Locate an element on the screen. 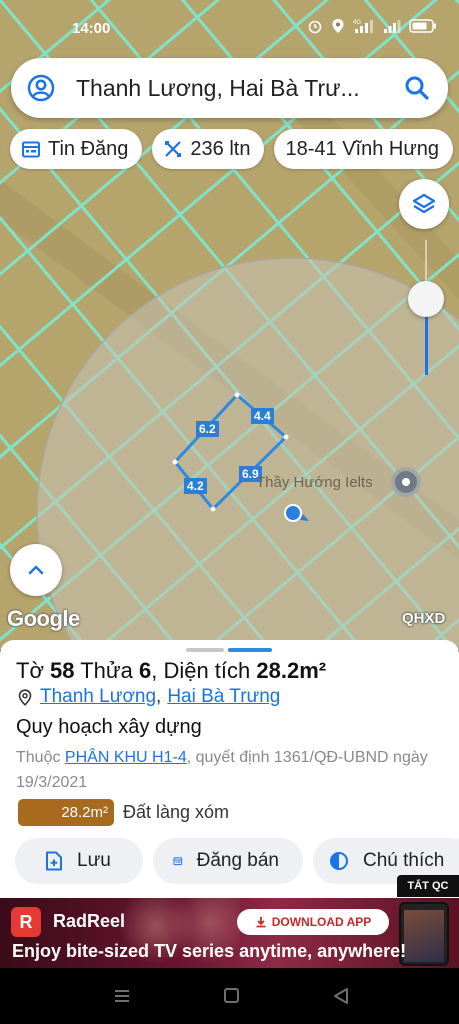  user-account-icon is located at coordinates (41, 88).